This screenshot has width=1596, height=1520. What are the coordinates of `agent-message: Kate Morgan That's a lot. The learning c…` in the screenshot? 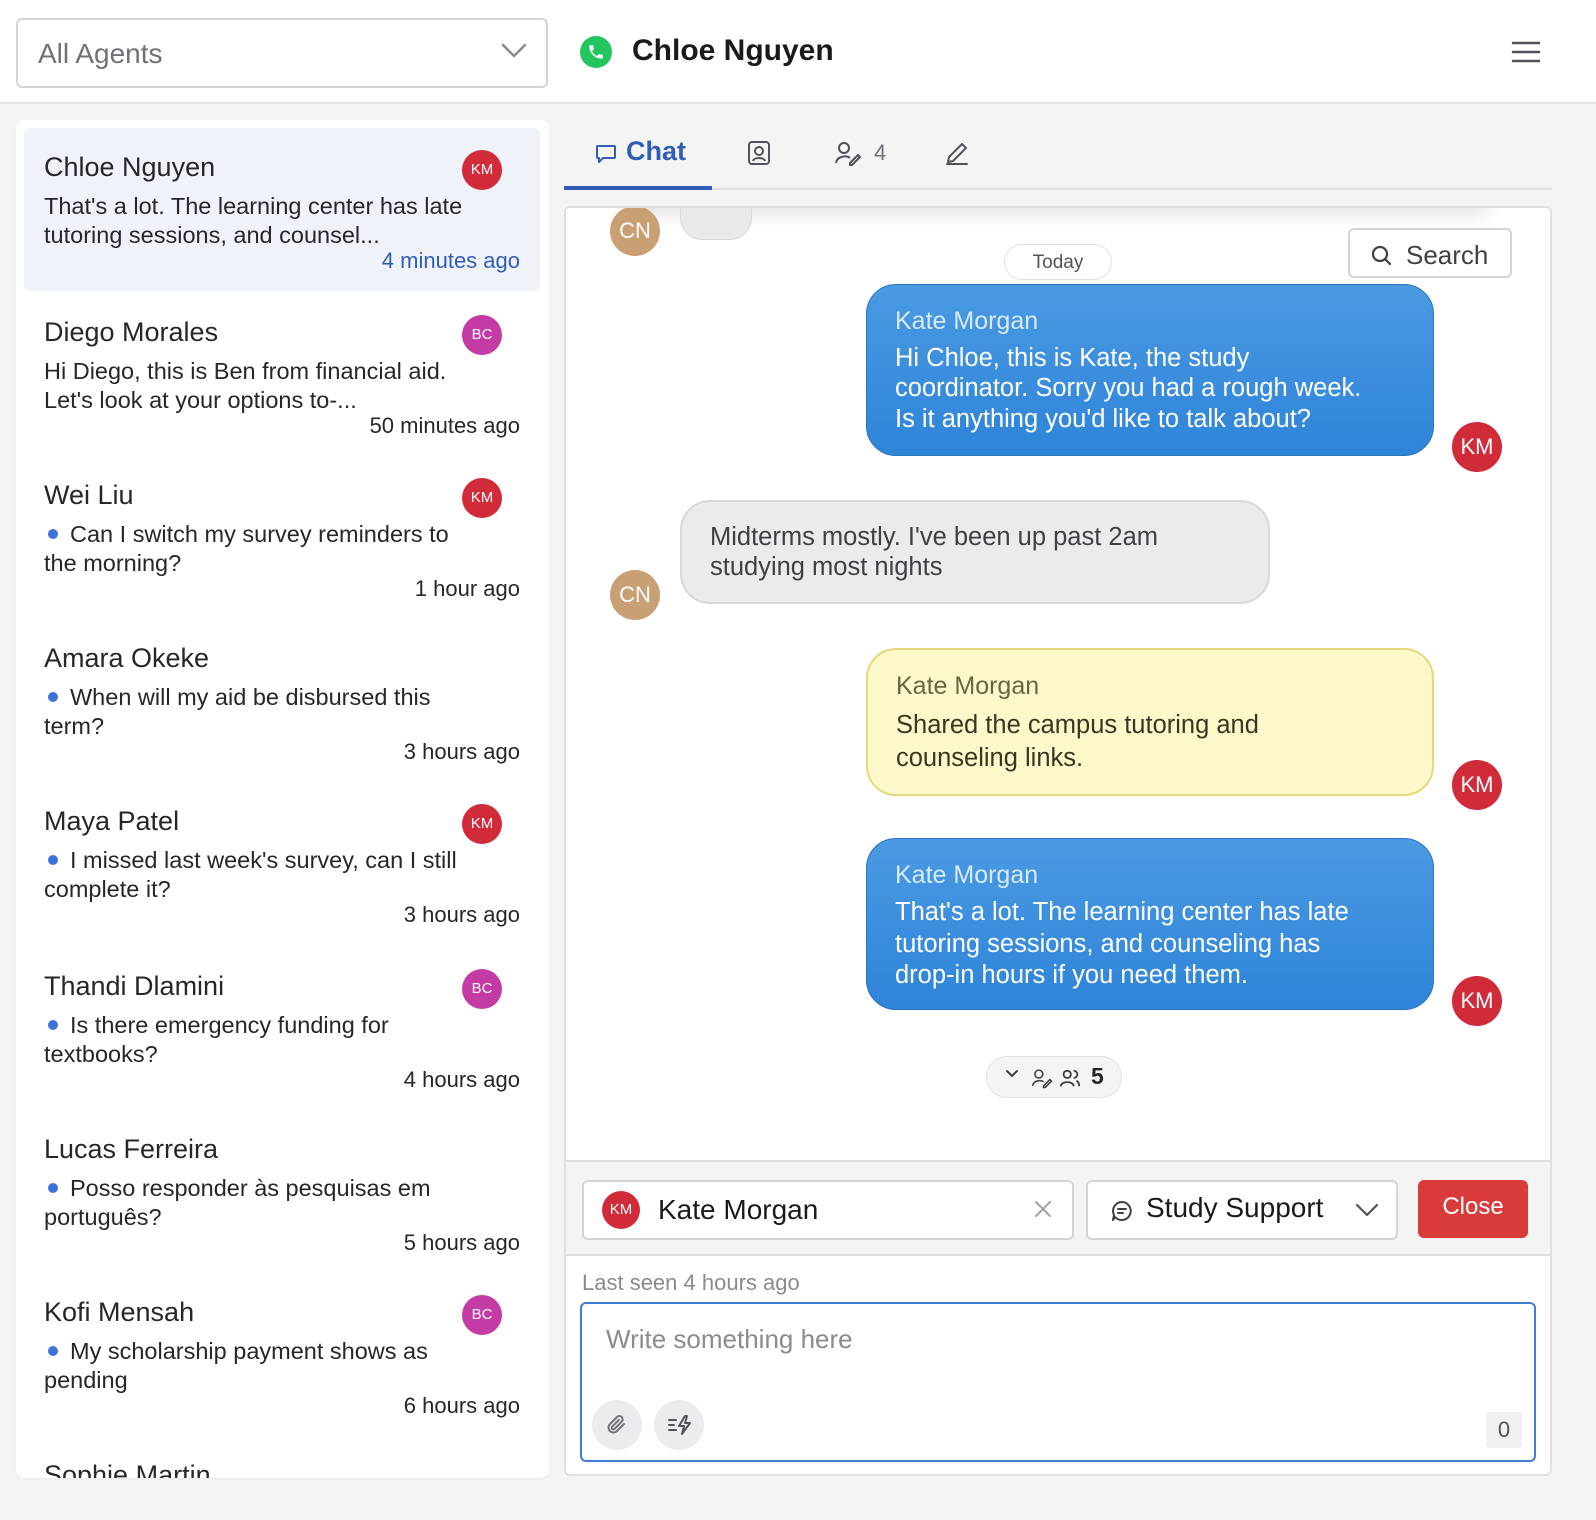 It's located at (1150, 924).